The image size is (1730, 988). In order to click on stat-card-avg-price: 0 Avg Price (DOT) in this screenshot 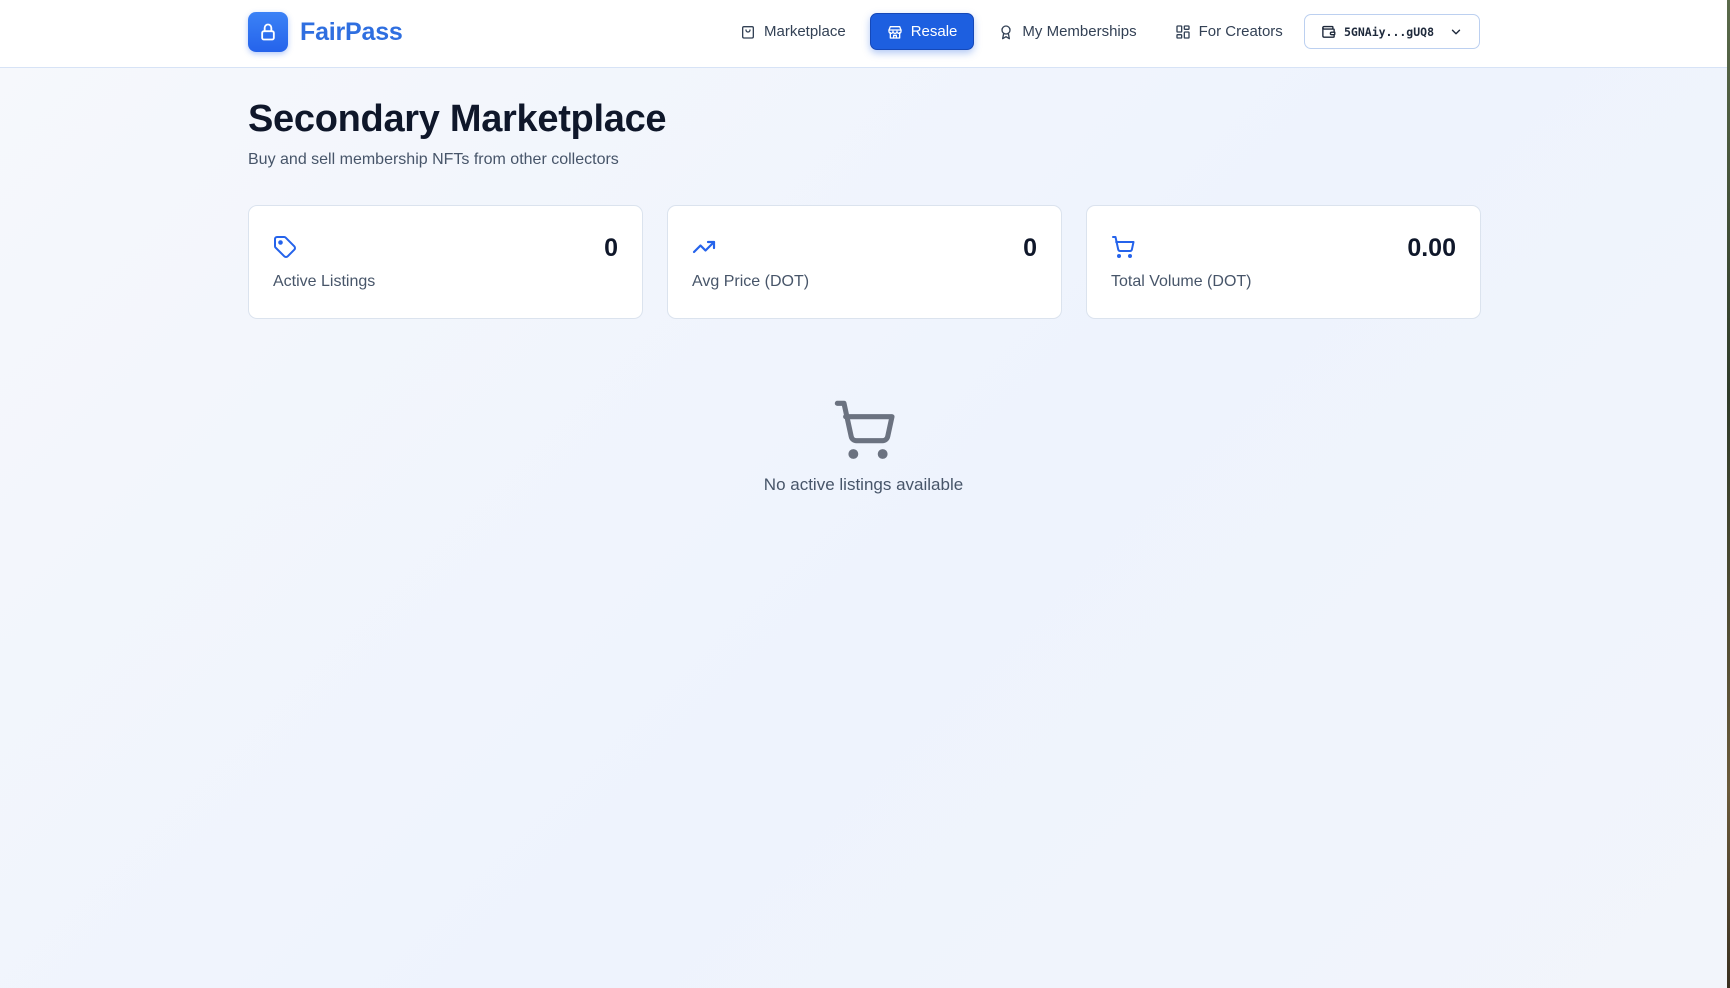, I will do `click(864, 262)`.